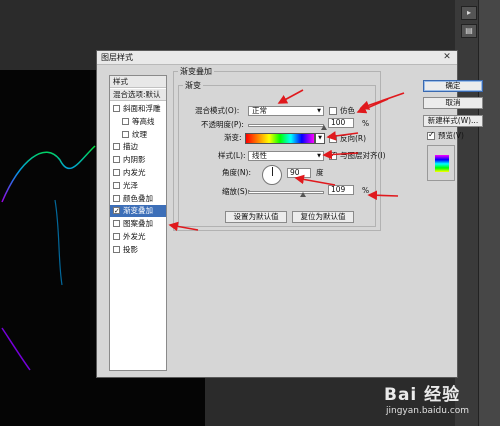  Describe the element at coordinates (286, 111) in the screenshot. I see `blend-mode-select: 正常 ▼` at that location.